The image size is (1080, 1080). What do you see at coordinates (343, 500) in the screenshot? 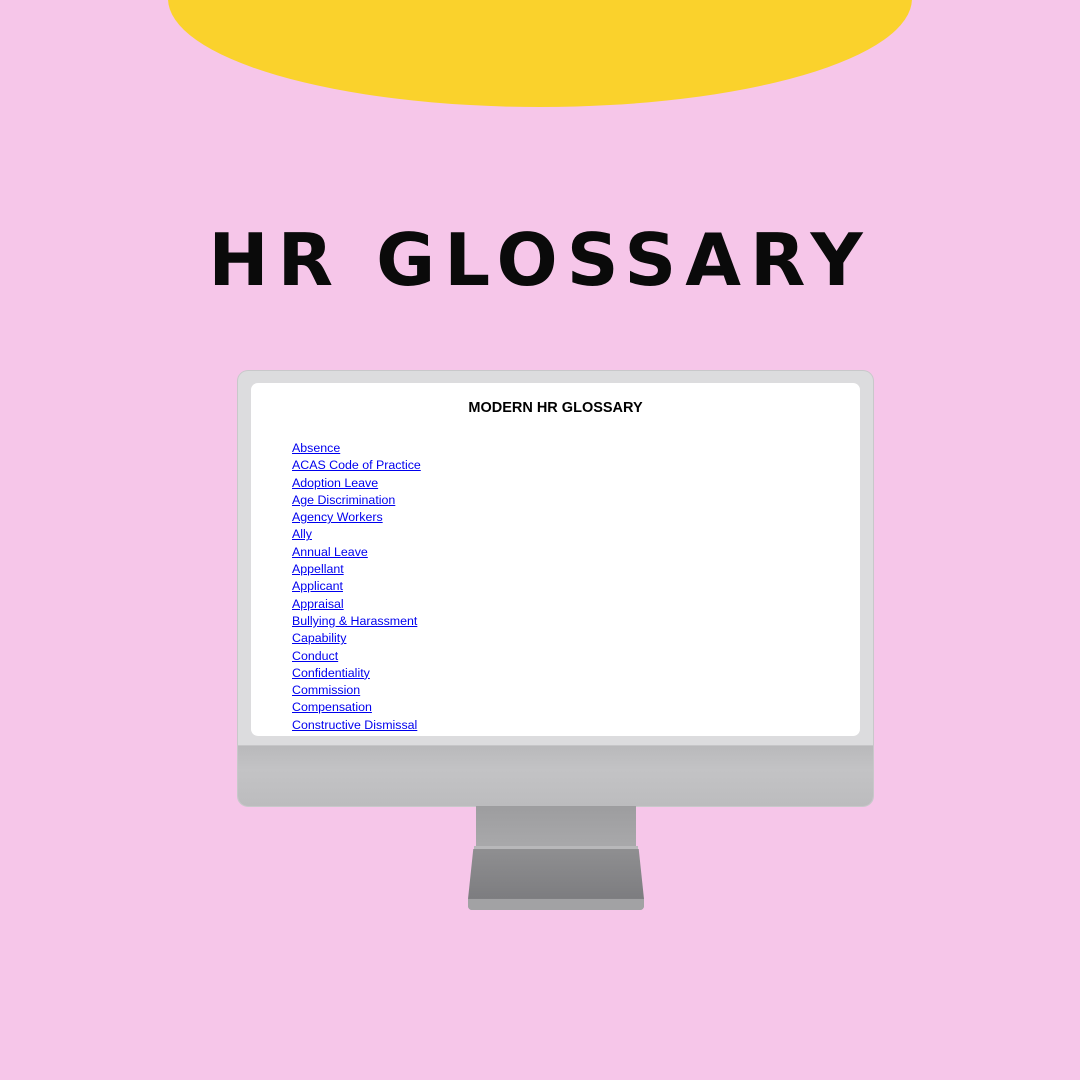
I see `glossary-link-age-discrimination: Age Discrimination` at bounding box center [343, 500].